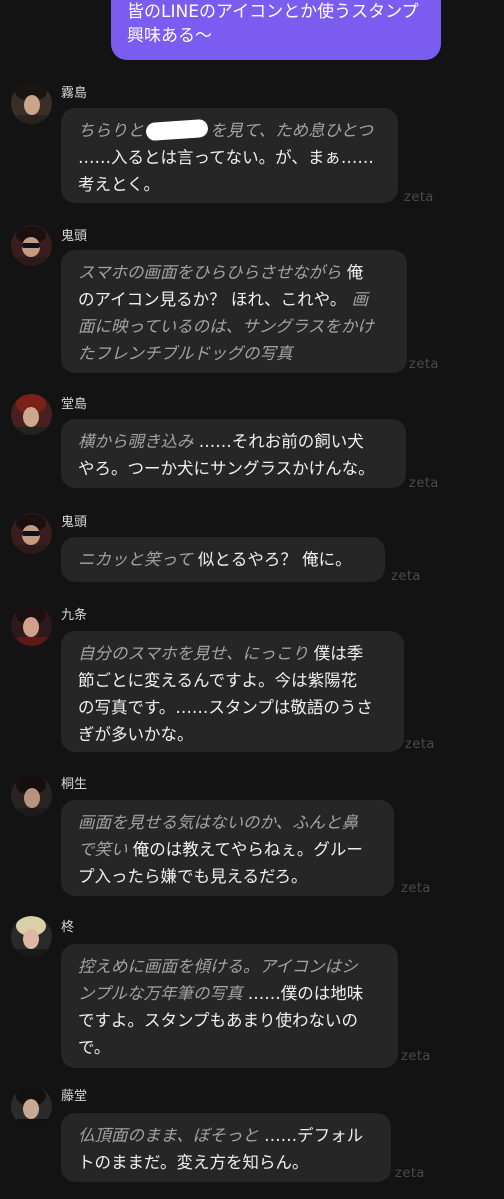  What do you see at coordinates (210, 272) in the screenshot?
I see `action-text: スマホの画面をひらひらさせながら` at bounding box center [210, 272].